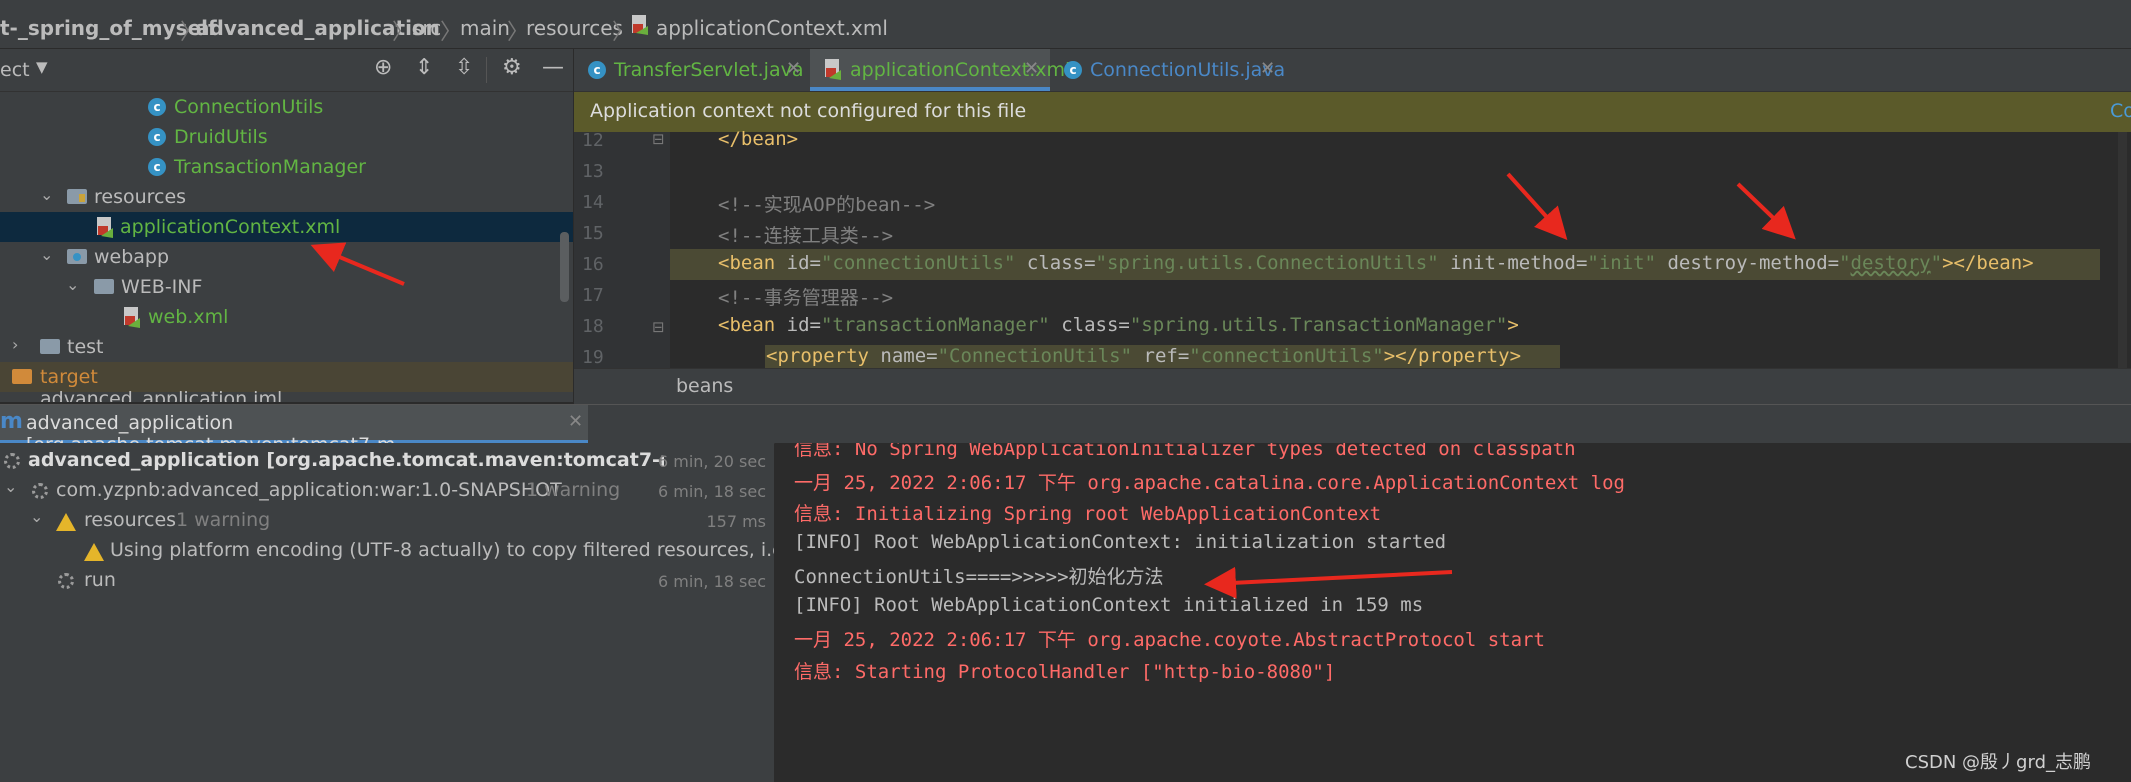  I want to click on folder-icon, so click(50, 346).